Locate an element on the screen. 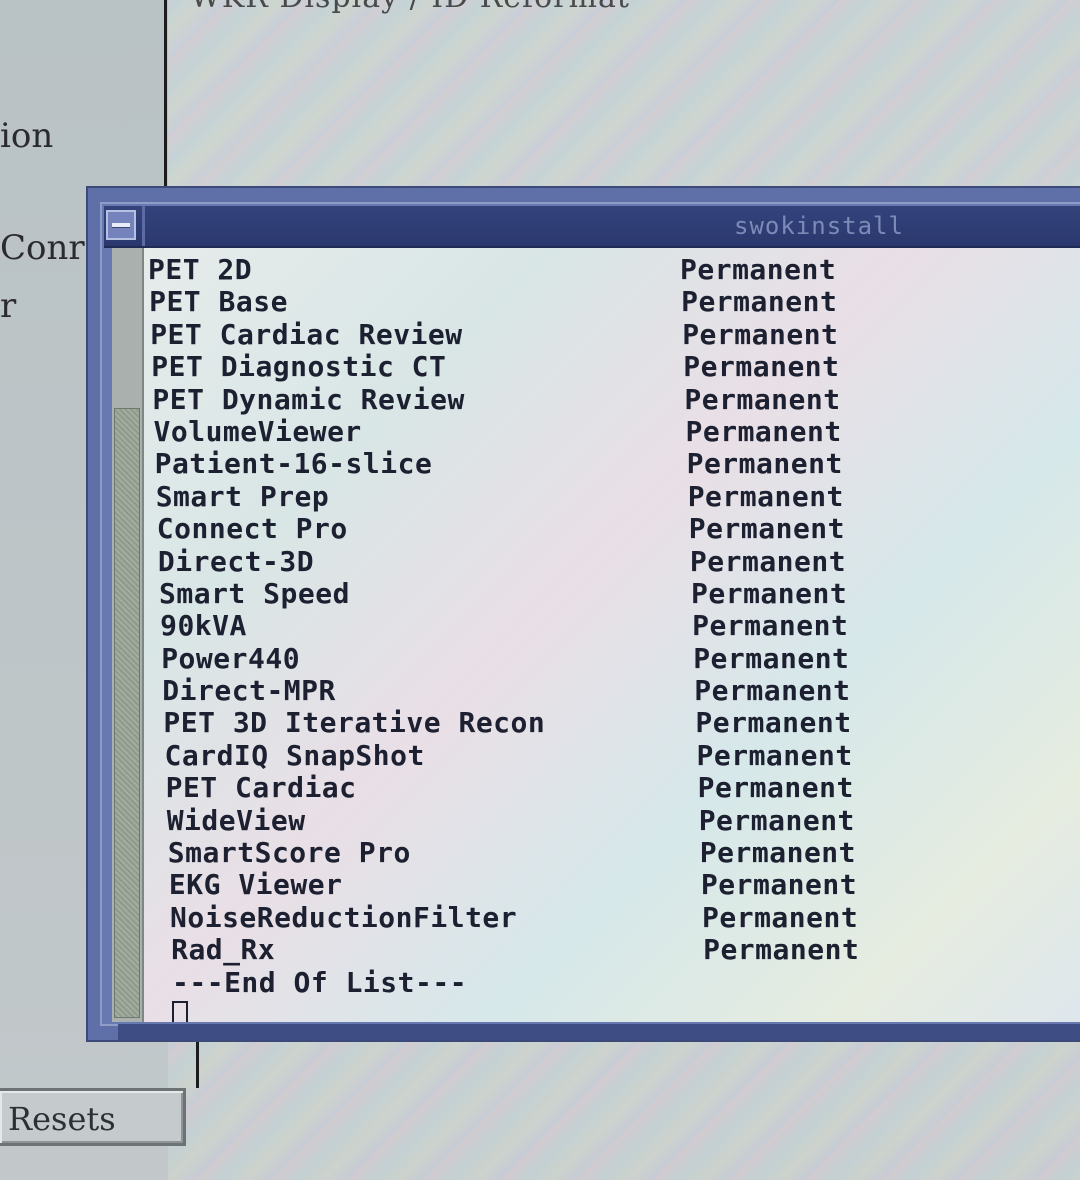 The height and width of the screenshot is (1180, 1080). license-row: WideView Permanent is located at coordinates (623, 820).